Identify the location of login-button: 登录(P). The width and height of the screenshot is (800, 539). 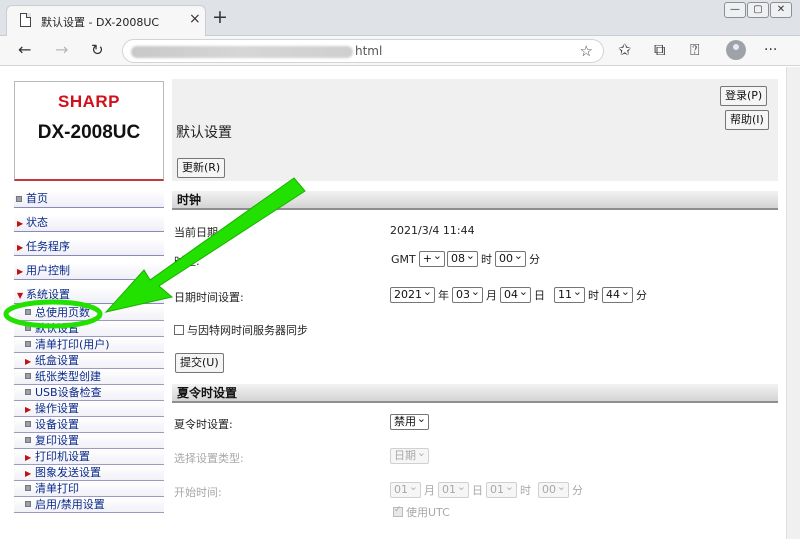
(744, 96).